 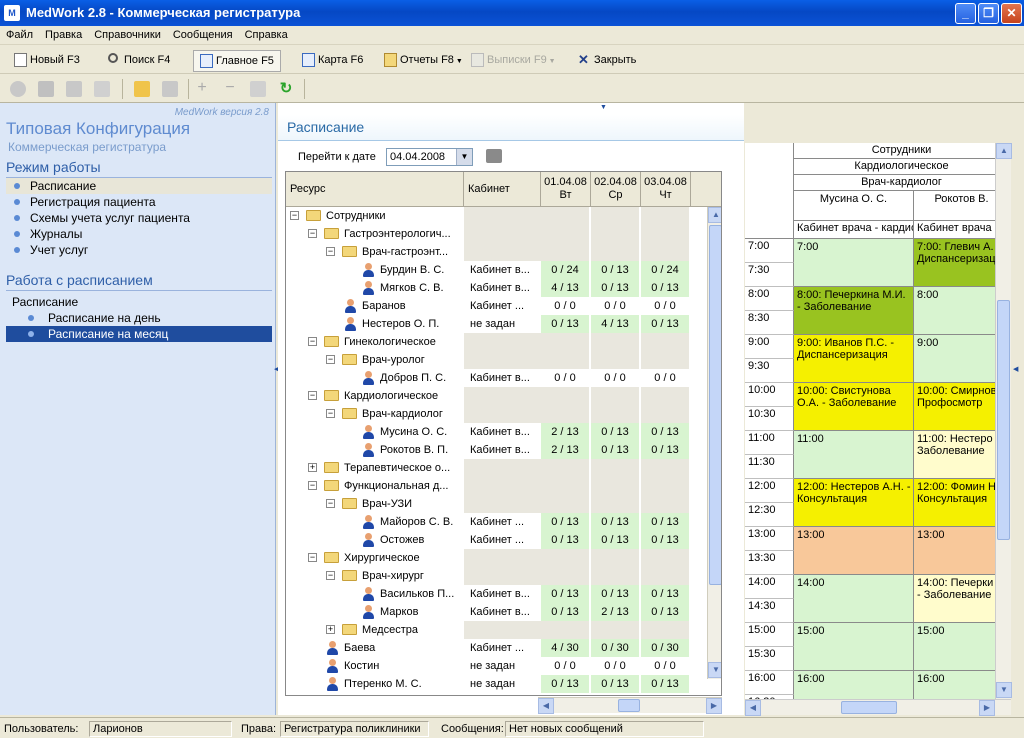 I want to click on mode-item-service-schemes: Схемы учета услуг пациента, so click(x=139, y=218).